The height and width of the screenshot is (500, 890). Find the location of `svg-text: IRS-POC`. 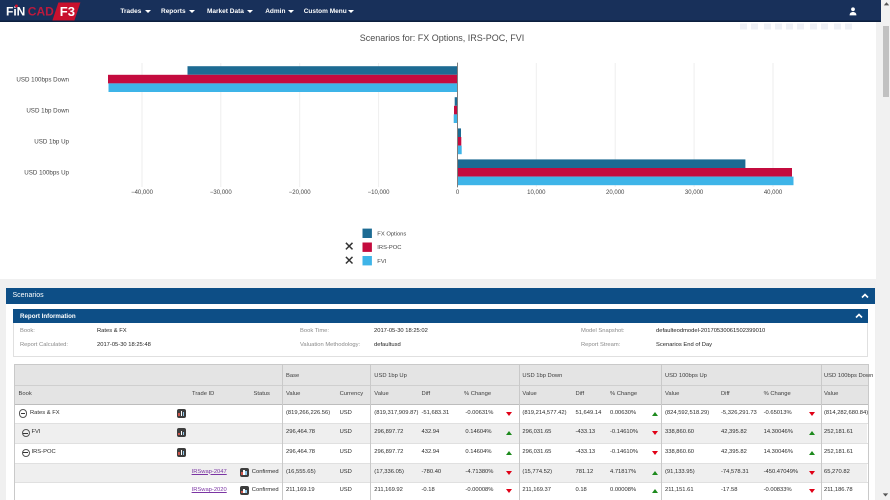

svg-text: IRS-POC is located at coordinates (389, 248).